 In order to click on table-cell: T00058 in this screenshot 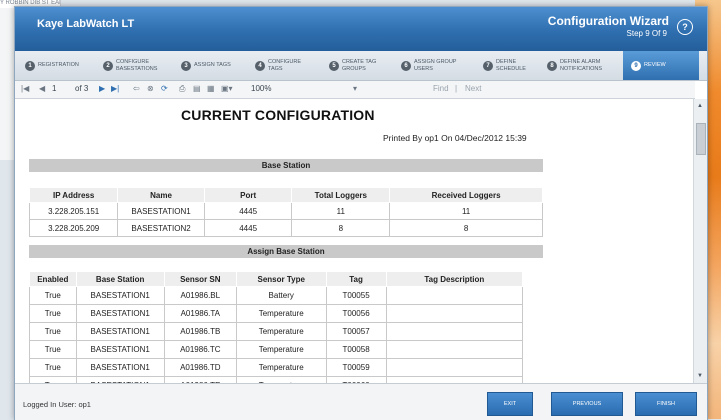, I will do `click(356, 349)`.